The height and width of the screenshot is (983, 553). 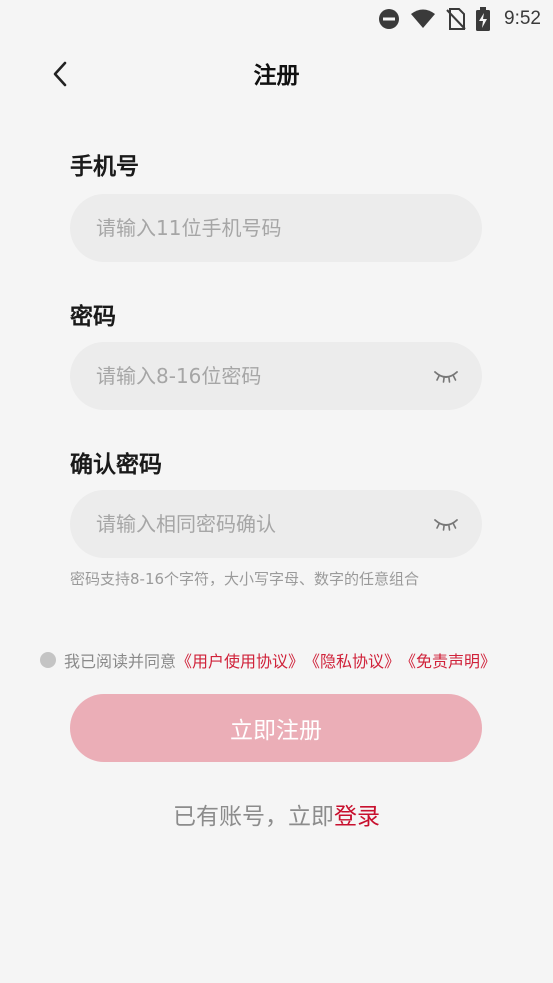 What do you see at coordinates (276, 76) in the screenshot?
I see `page-title: 注册` at bounding box center [276, 76].